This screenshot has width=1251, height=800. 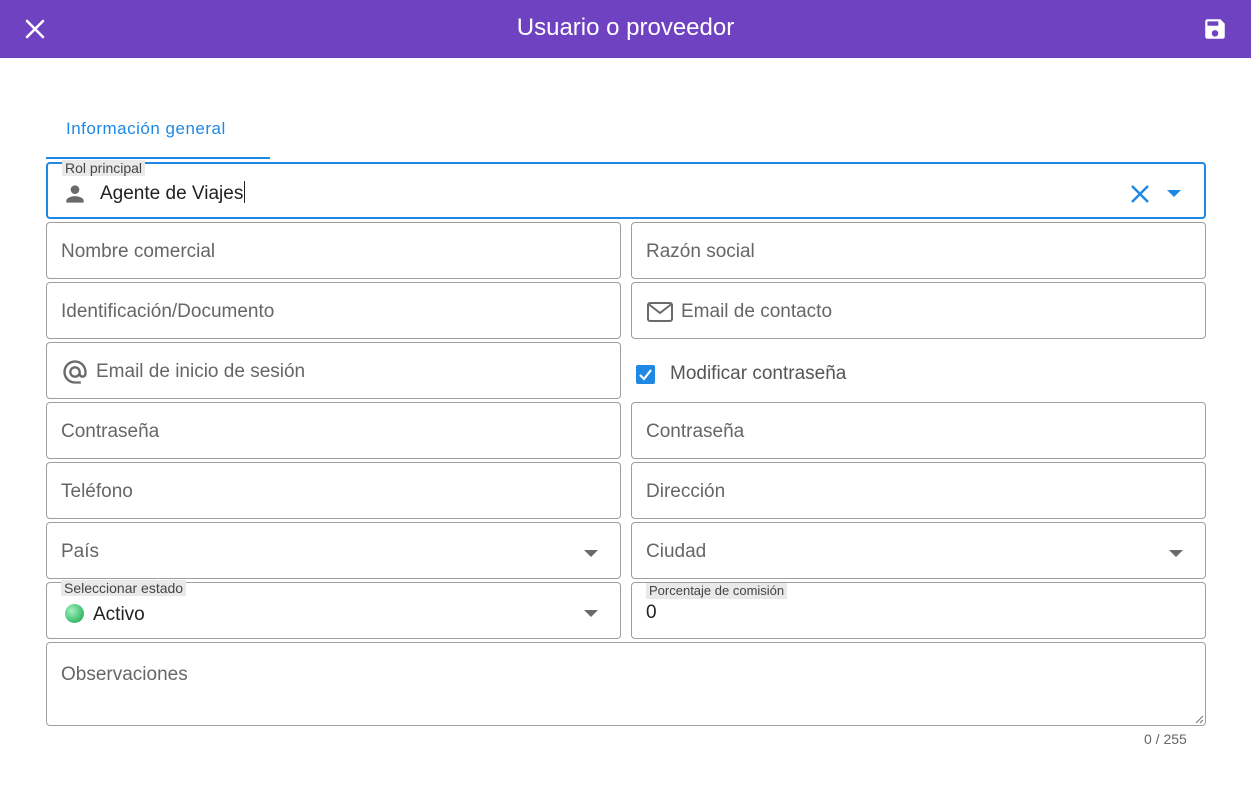 I want to click on observaciones-textarea: Observaciones, so click(x=626, y=684).